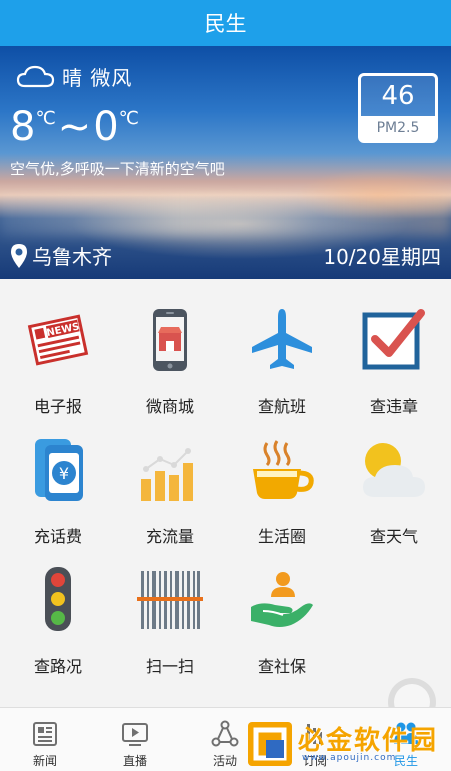 This screenshot has width=451, height=771. I want to click on temp-high: 8, so click(23, 127).